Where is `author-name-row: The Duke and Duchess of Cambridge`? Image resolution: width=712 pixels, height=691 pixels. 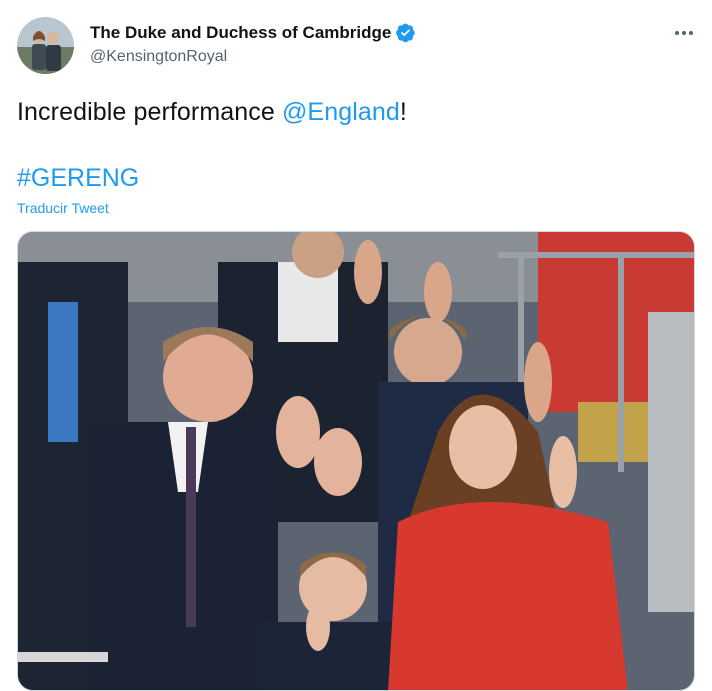
author-name-row: The Duke and Duchess of Cambridge is located at coordinates (253, 32).